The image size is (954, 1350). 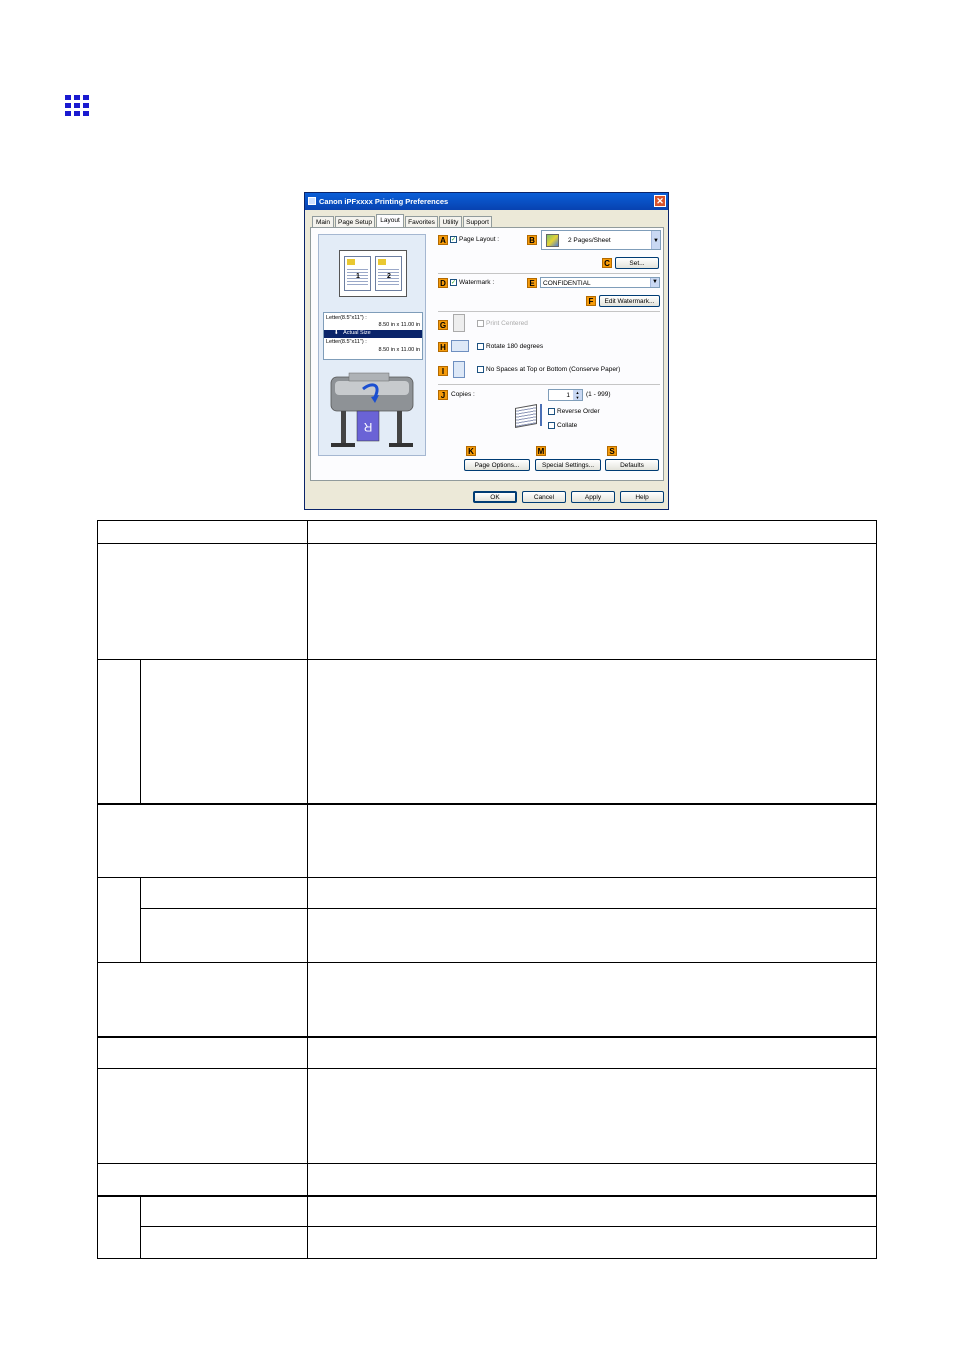 I want to click on letter-badge: E, so click(x=532, y=283).